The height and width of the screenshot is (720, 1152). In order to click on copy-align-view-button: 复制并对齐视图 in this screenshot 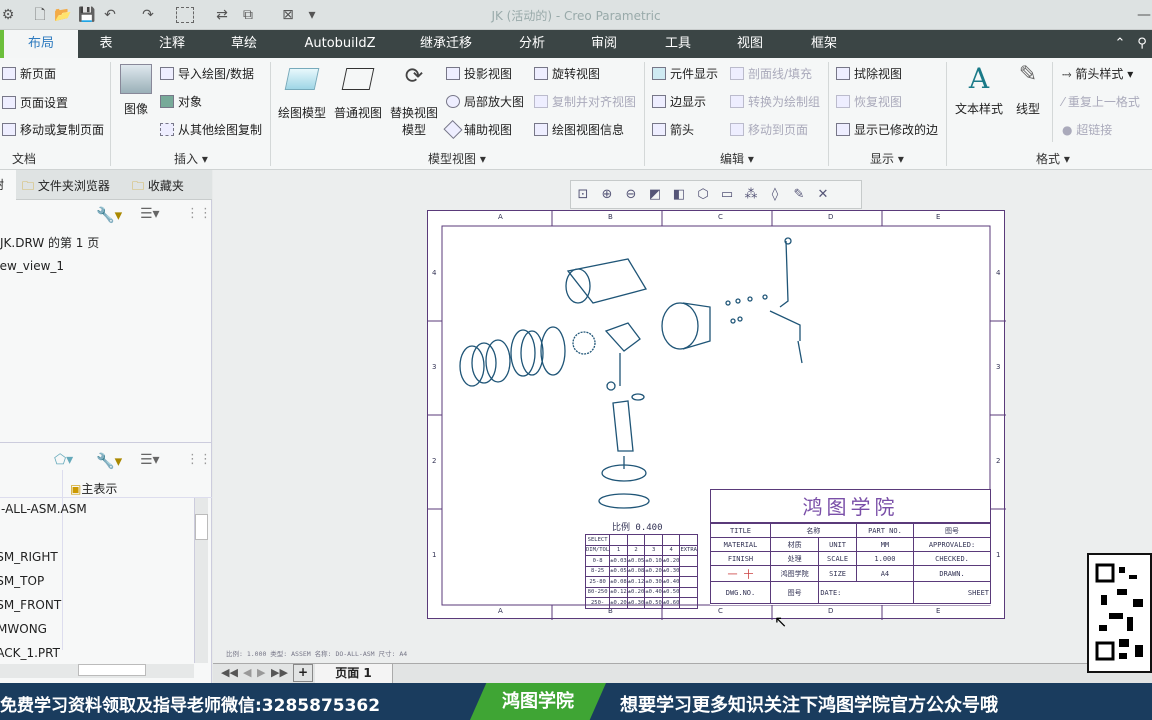, I will do `click(585, 101)`.